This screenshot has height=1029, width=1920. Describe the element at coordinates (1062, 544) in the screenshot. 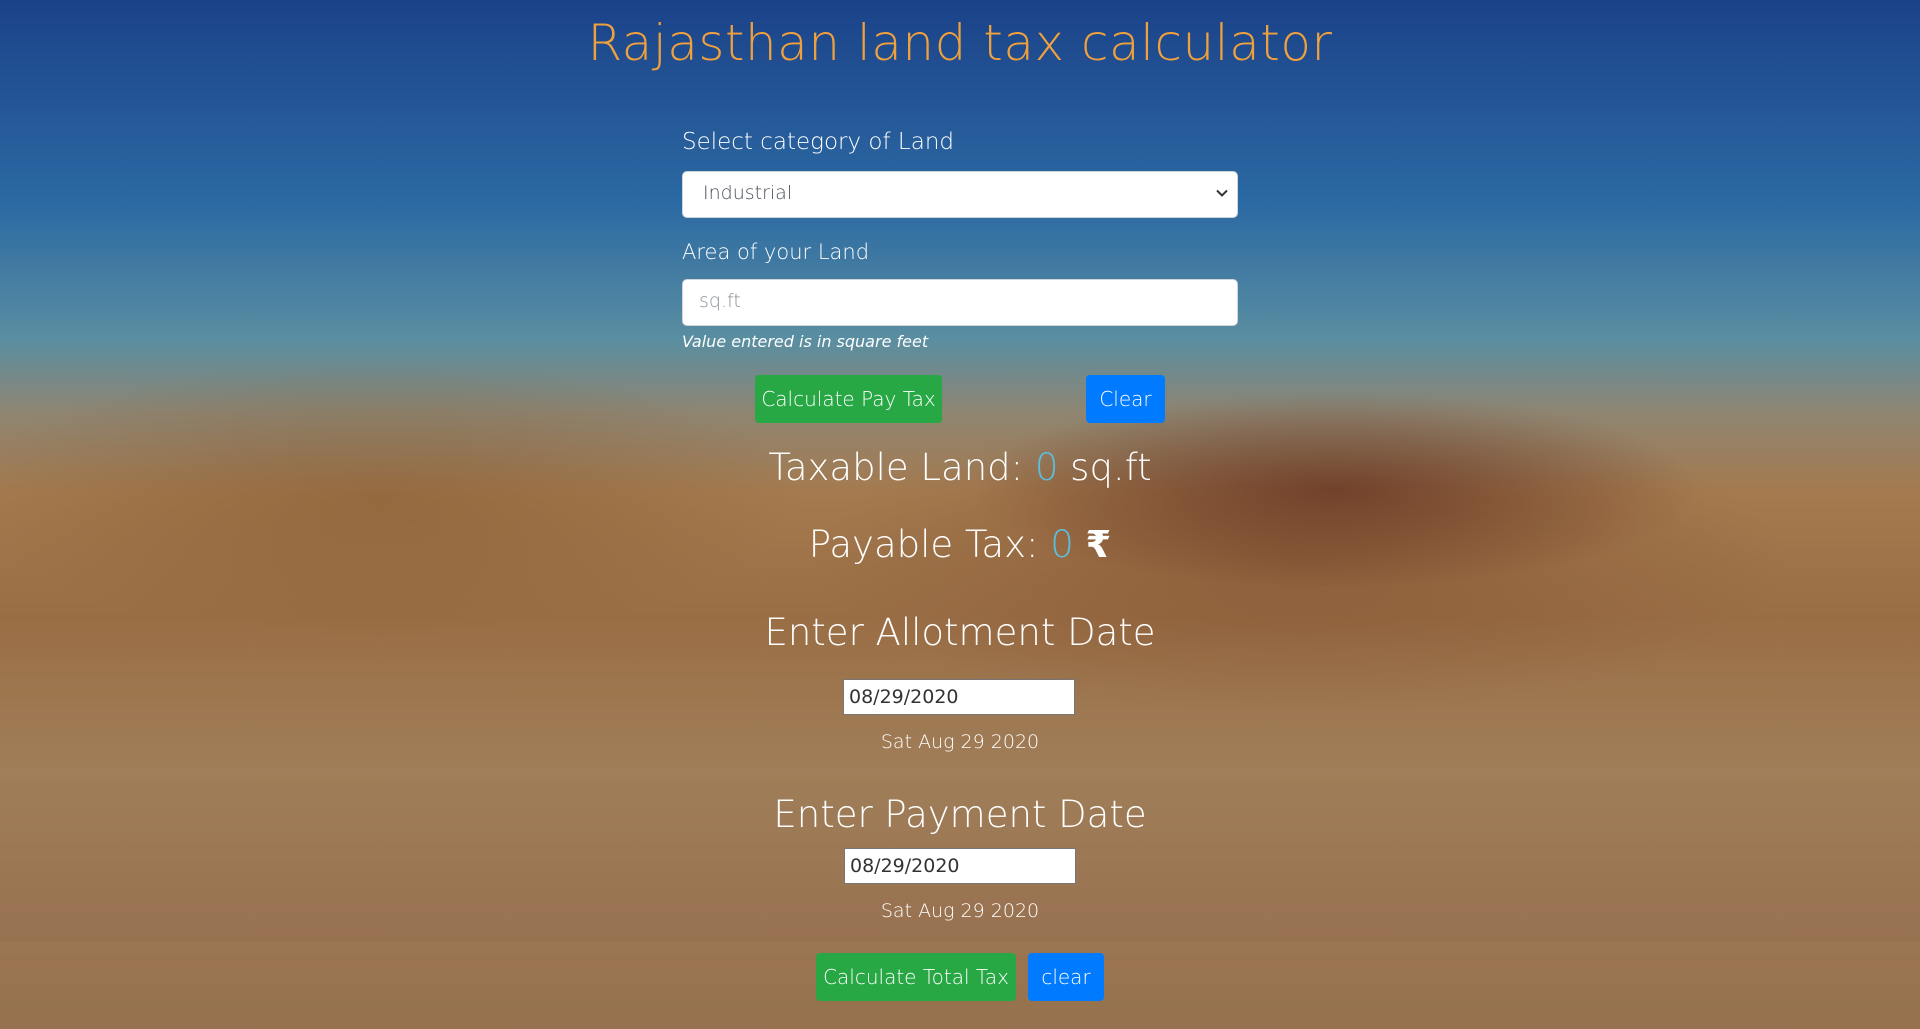

I see `payable-tax-value: 0` at that location.